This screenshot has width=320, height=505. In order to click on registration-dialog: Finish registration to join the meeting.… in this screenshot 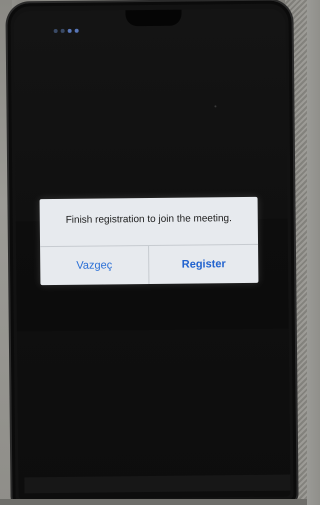, I will do `click(149, 241)`.